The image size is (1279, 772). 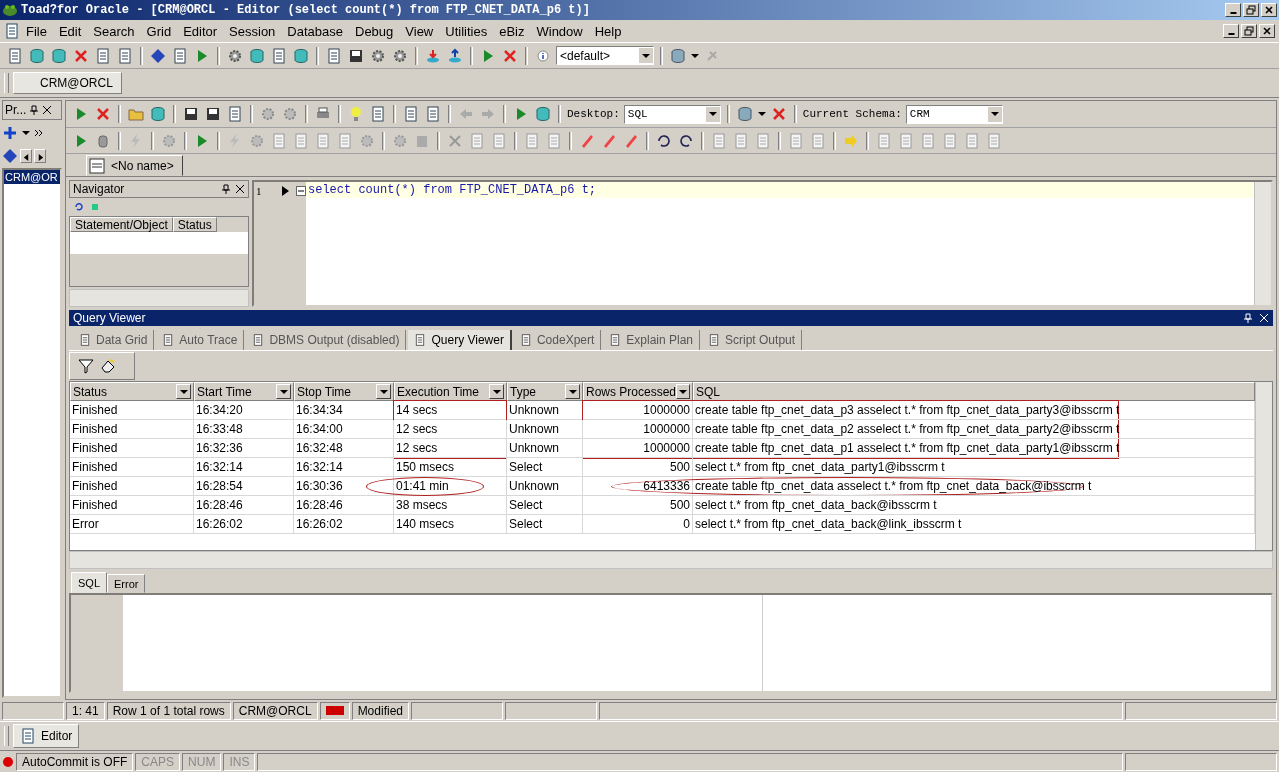 What do you see at coordinates (374, 31) in the screenshot?
I see `menu-item: Debug` at bounding box center [374, 31].